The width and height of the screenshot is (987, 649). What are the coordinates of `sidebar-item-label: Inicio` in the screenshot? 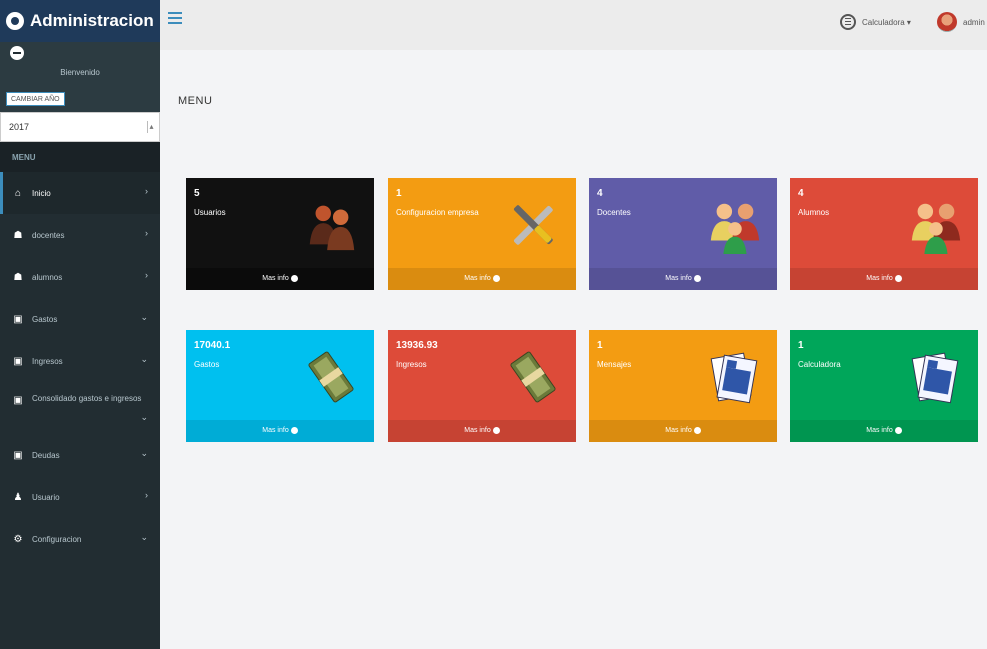 It's located at (41, 193).